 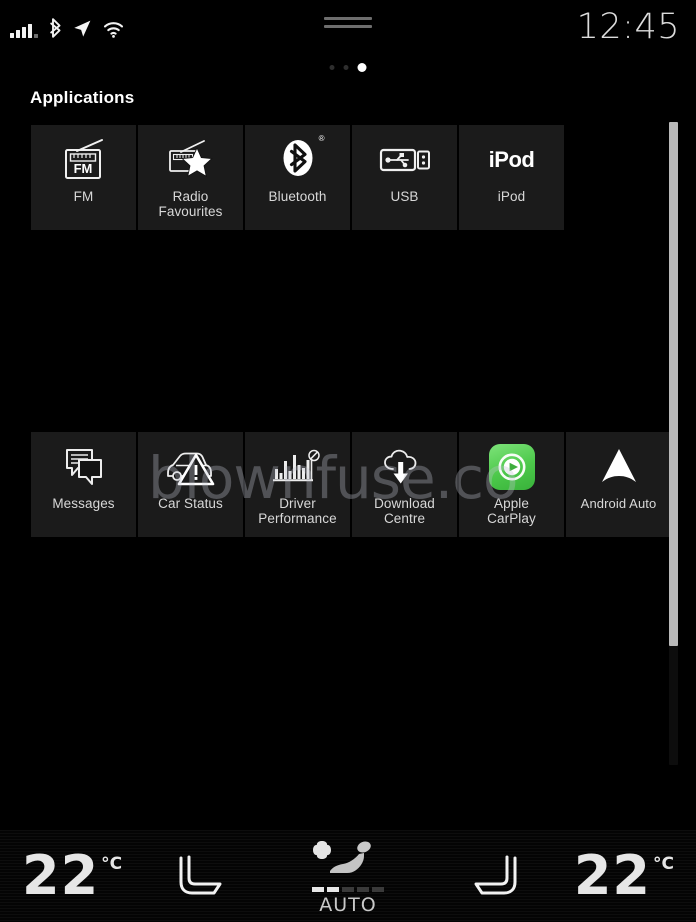 What do you see at coordinates (67, 26) in the screenshot?
I see `status-icon-group` at bounding box center [67, 26].